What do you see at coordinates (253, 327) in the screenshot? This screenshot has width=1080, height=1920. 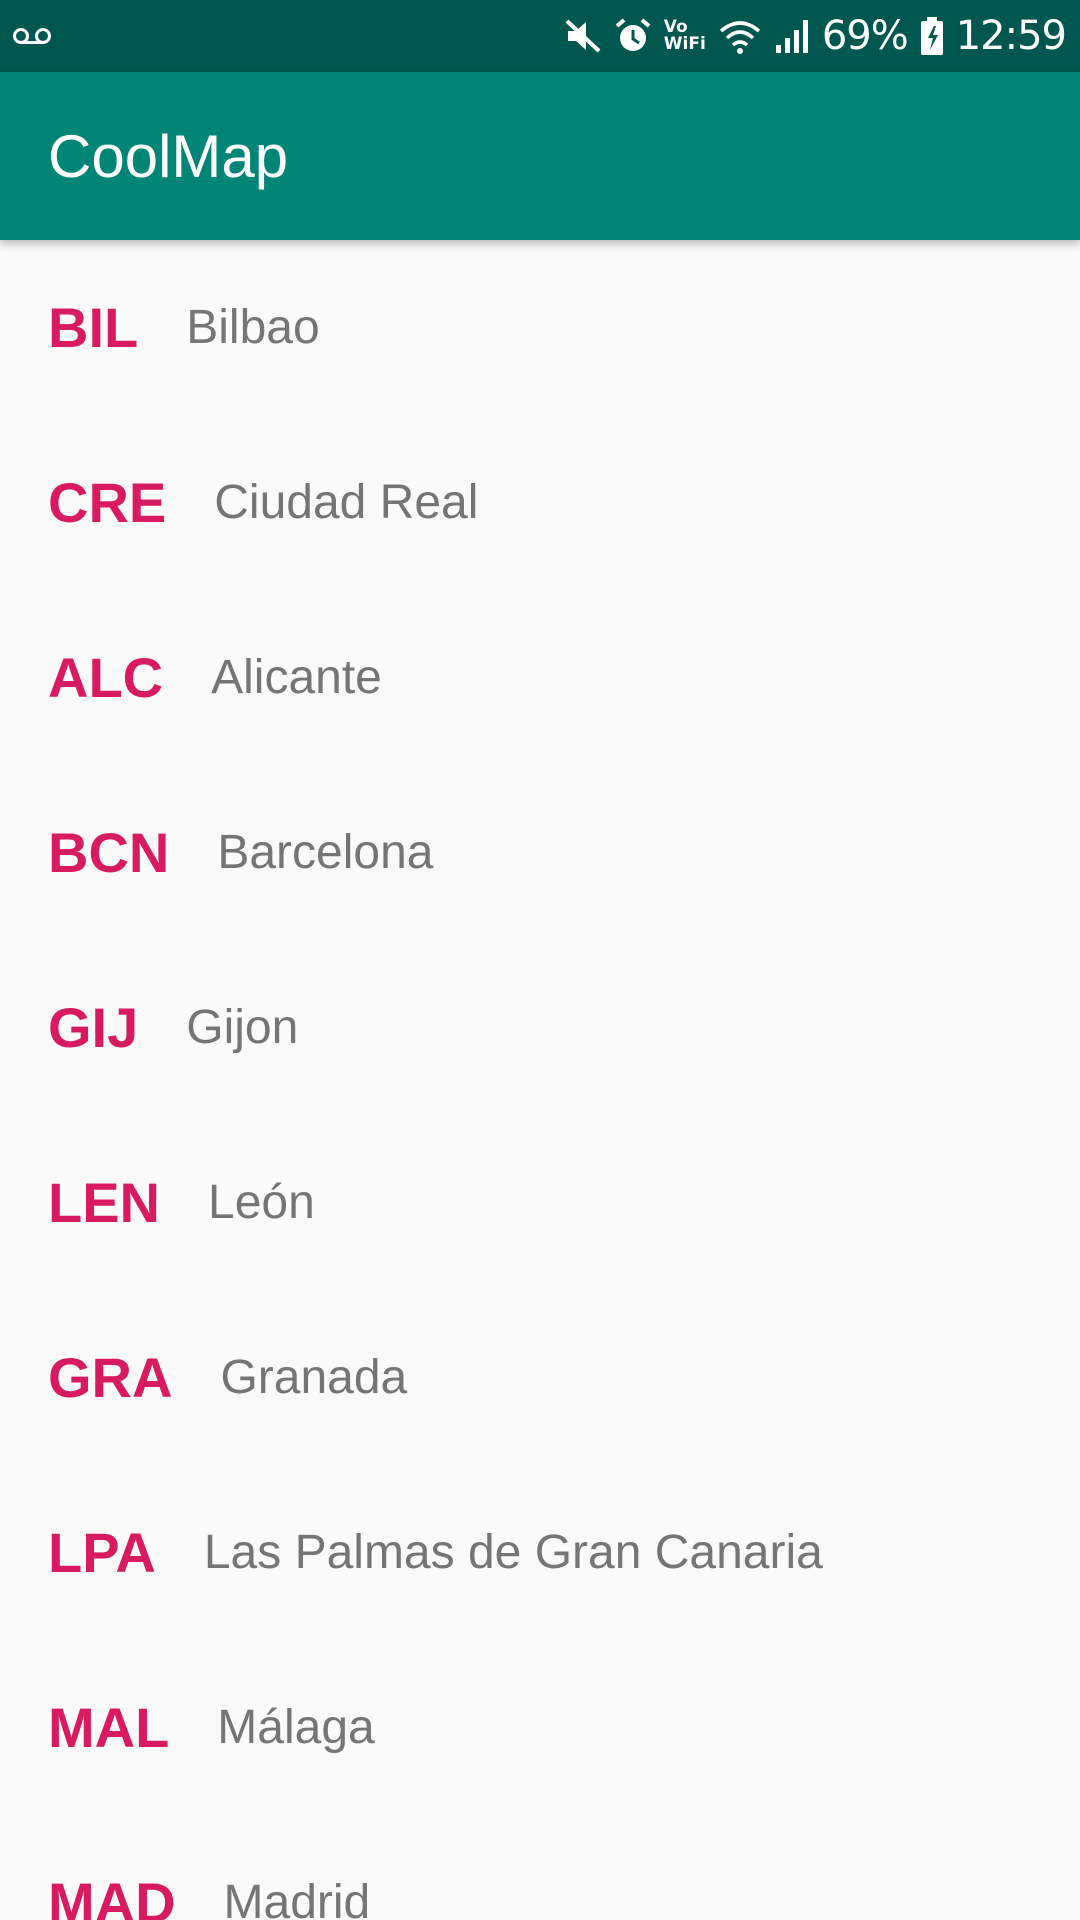 I see `airport-city: Bilbao` at bounding box center [253, 327].